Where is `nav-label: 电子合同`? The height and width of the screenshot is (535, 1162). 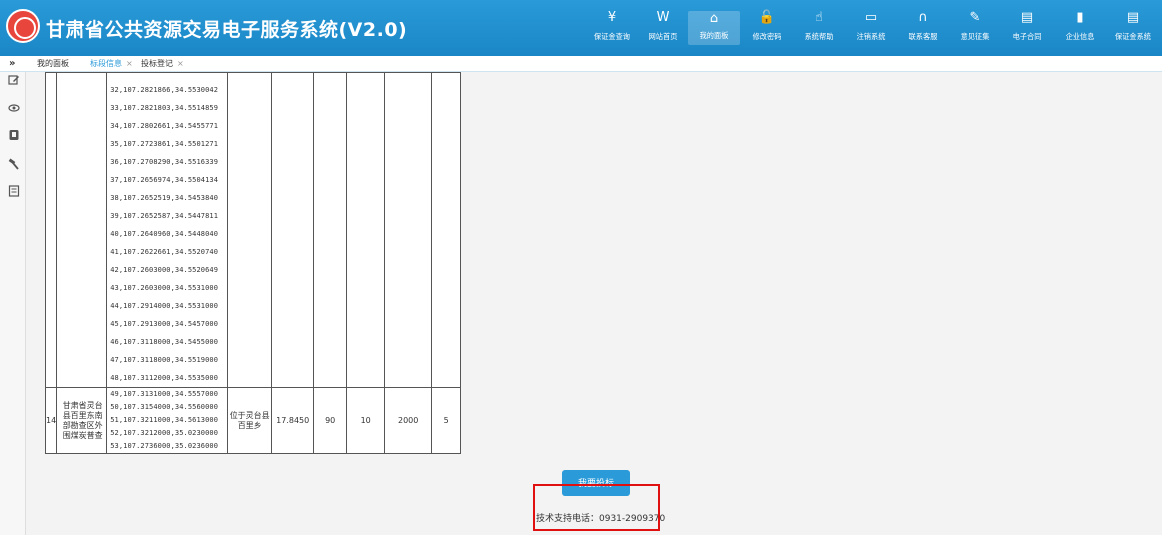
nav-label: 电子合同 is located at coordinates (1027, 36).